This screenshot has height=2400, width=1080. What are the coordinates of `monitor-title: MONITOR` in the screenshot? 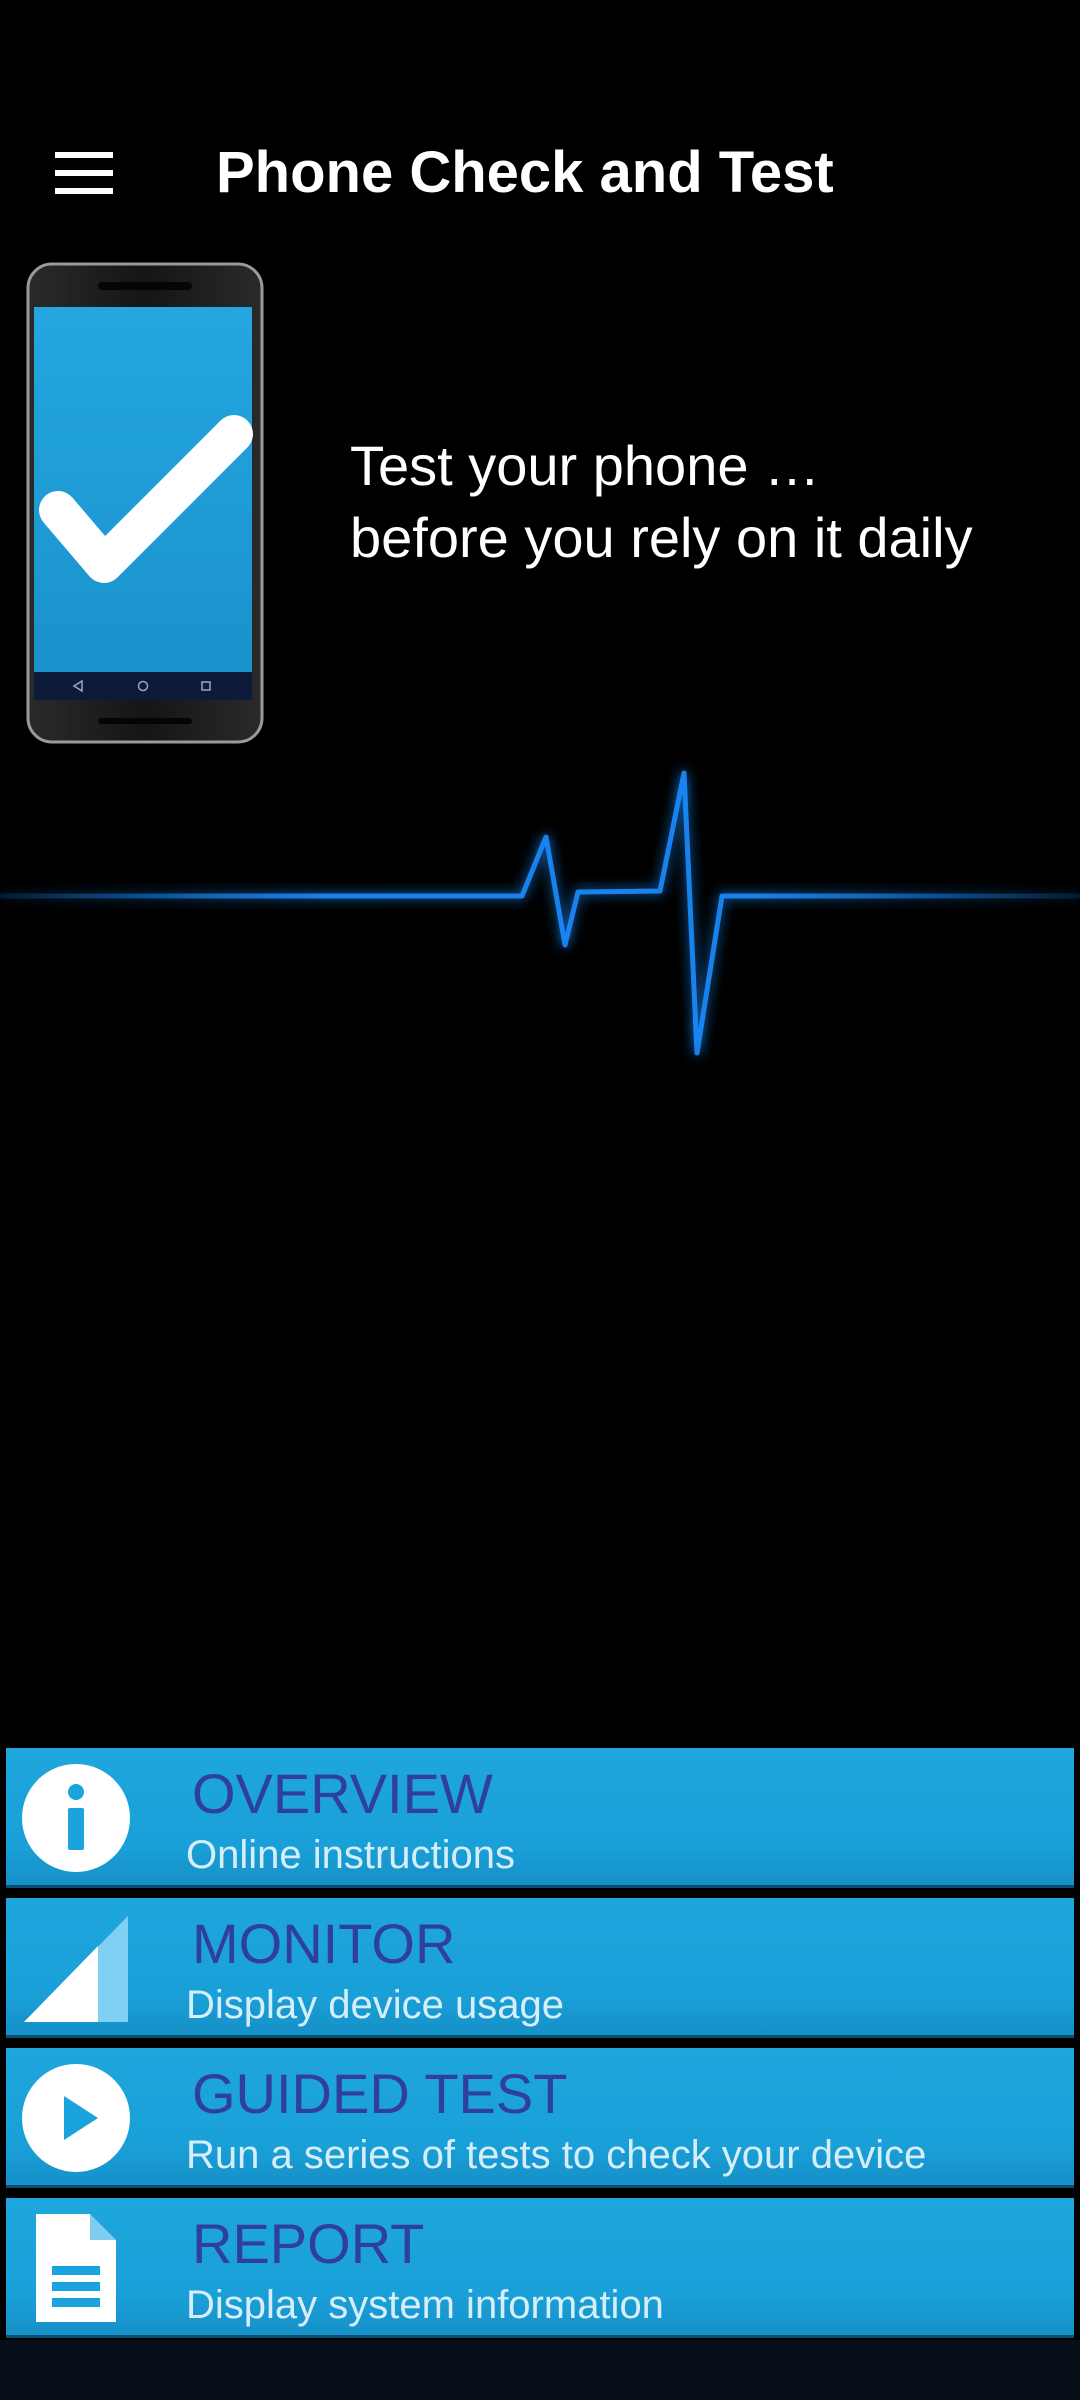 It's located at (324, 1943).